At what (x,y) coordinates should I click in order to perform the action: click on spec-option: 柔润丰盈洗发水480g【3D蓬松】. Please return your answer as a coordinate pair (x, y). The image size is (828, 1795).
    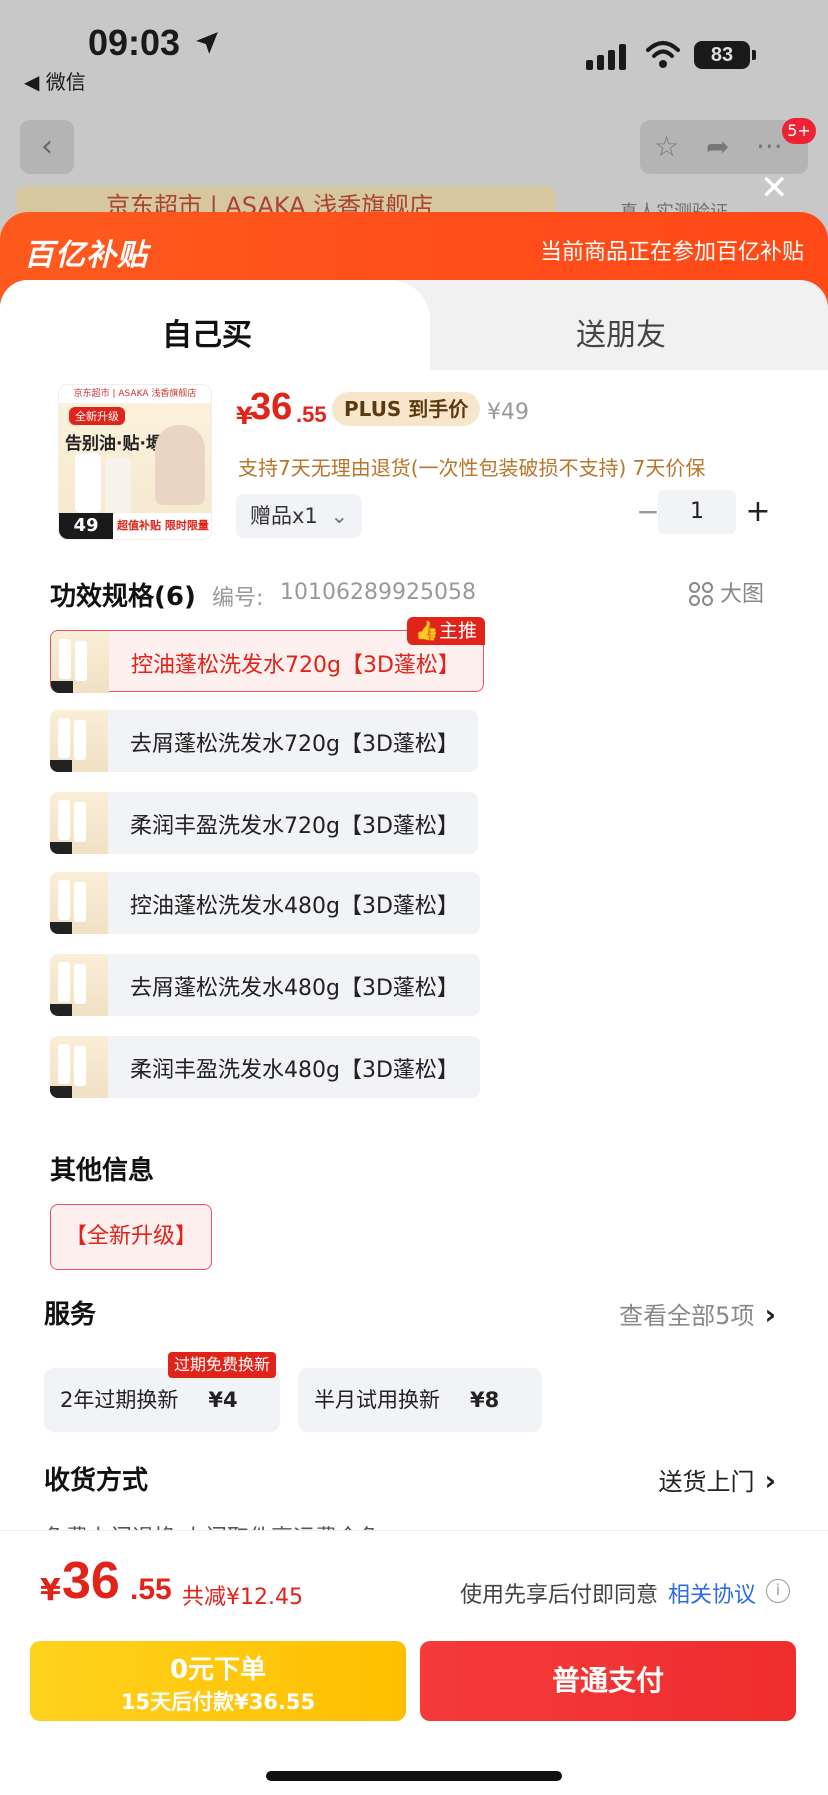
    Looking at the image, I should click on (265, 1067).